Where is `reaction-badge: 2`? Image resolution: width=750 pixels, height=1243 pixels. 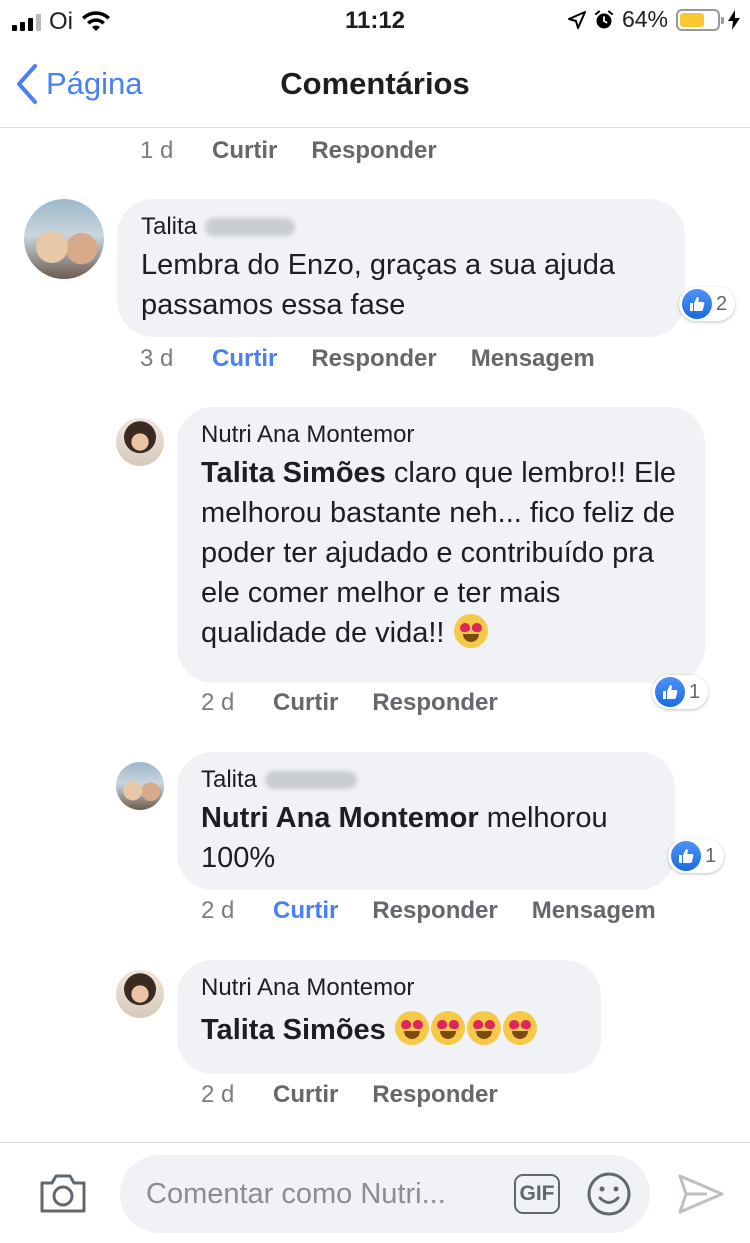 reaction-badge: 2 is located at coordinates (707, 304).